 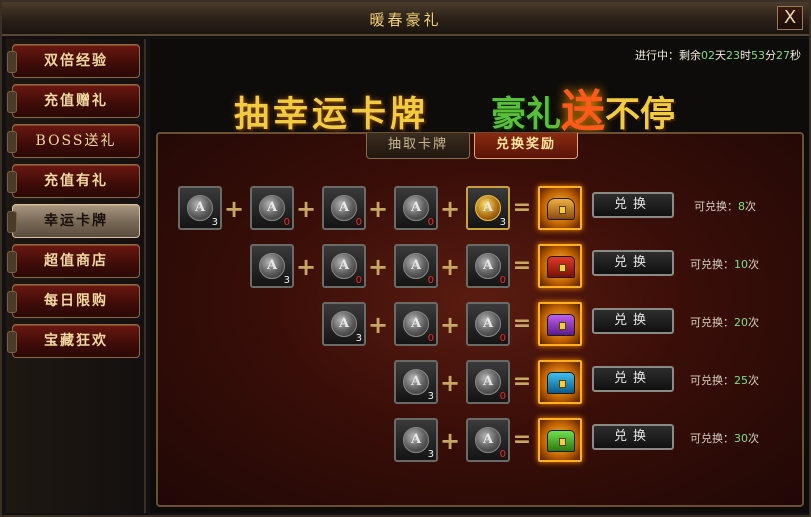 What do you see at coordinates (526, 114) in the screenshot?
I see `banner-title-right-a: 豪礼` at bounding box center [526, 114].